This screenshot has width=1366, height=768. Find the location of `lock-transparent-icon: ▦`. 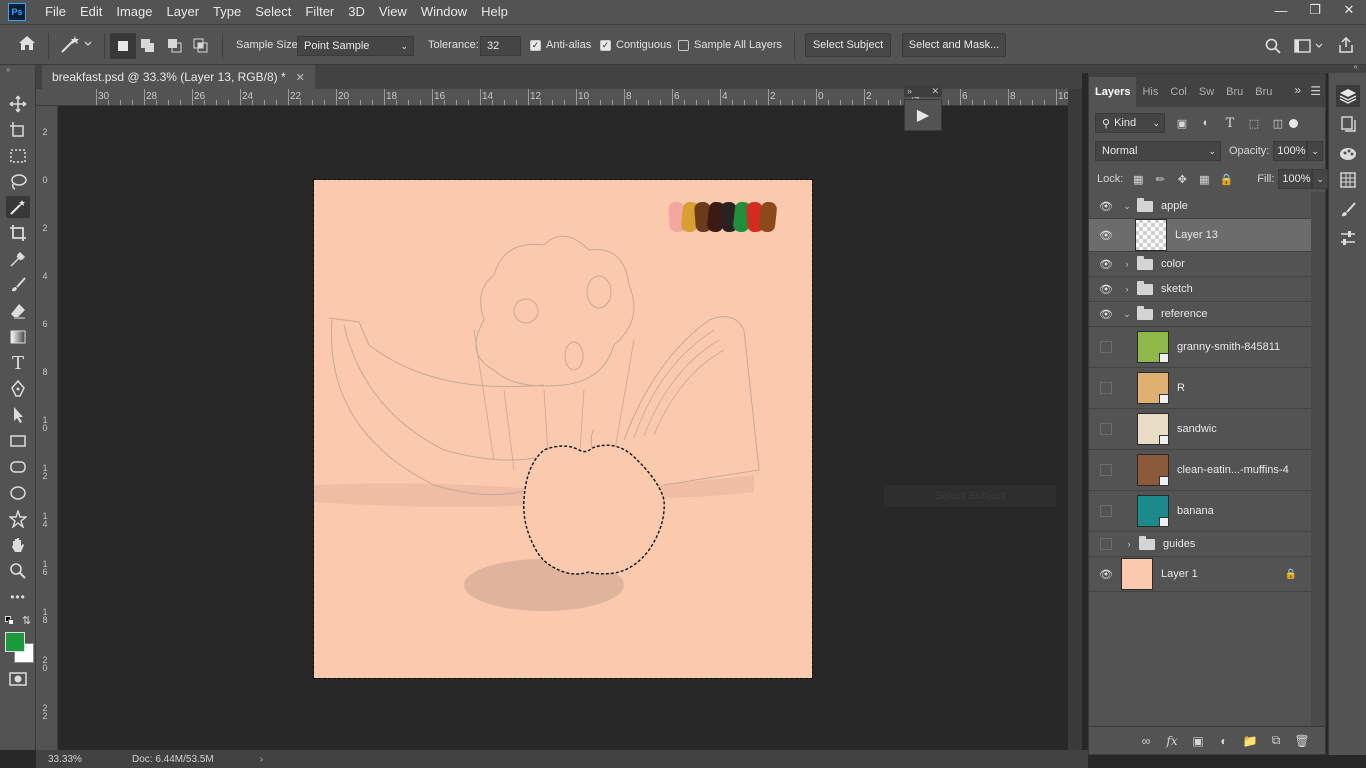

lock-transparent-icon: ▦ is located at coordinates (1138, 179).